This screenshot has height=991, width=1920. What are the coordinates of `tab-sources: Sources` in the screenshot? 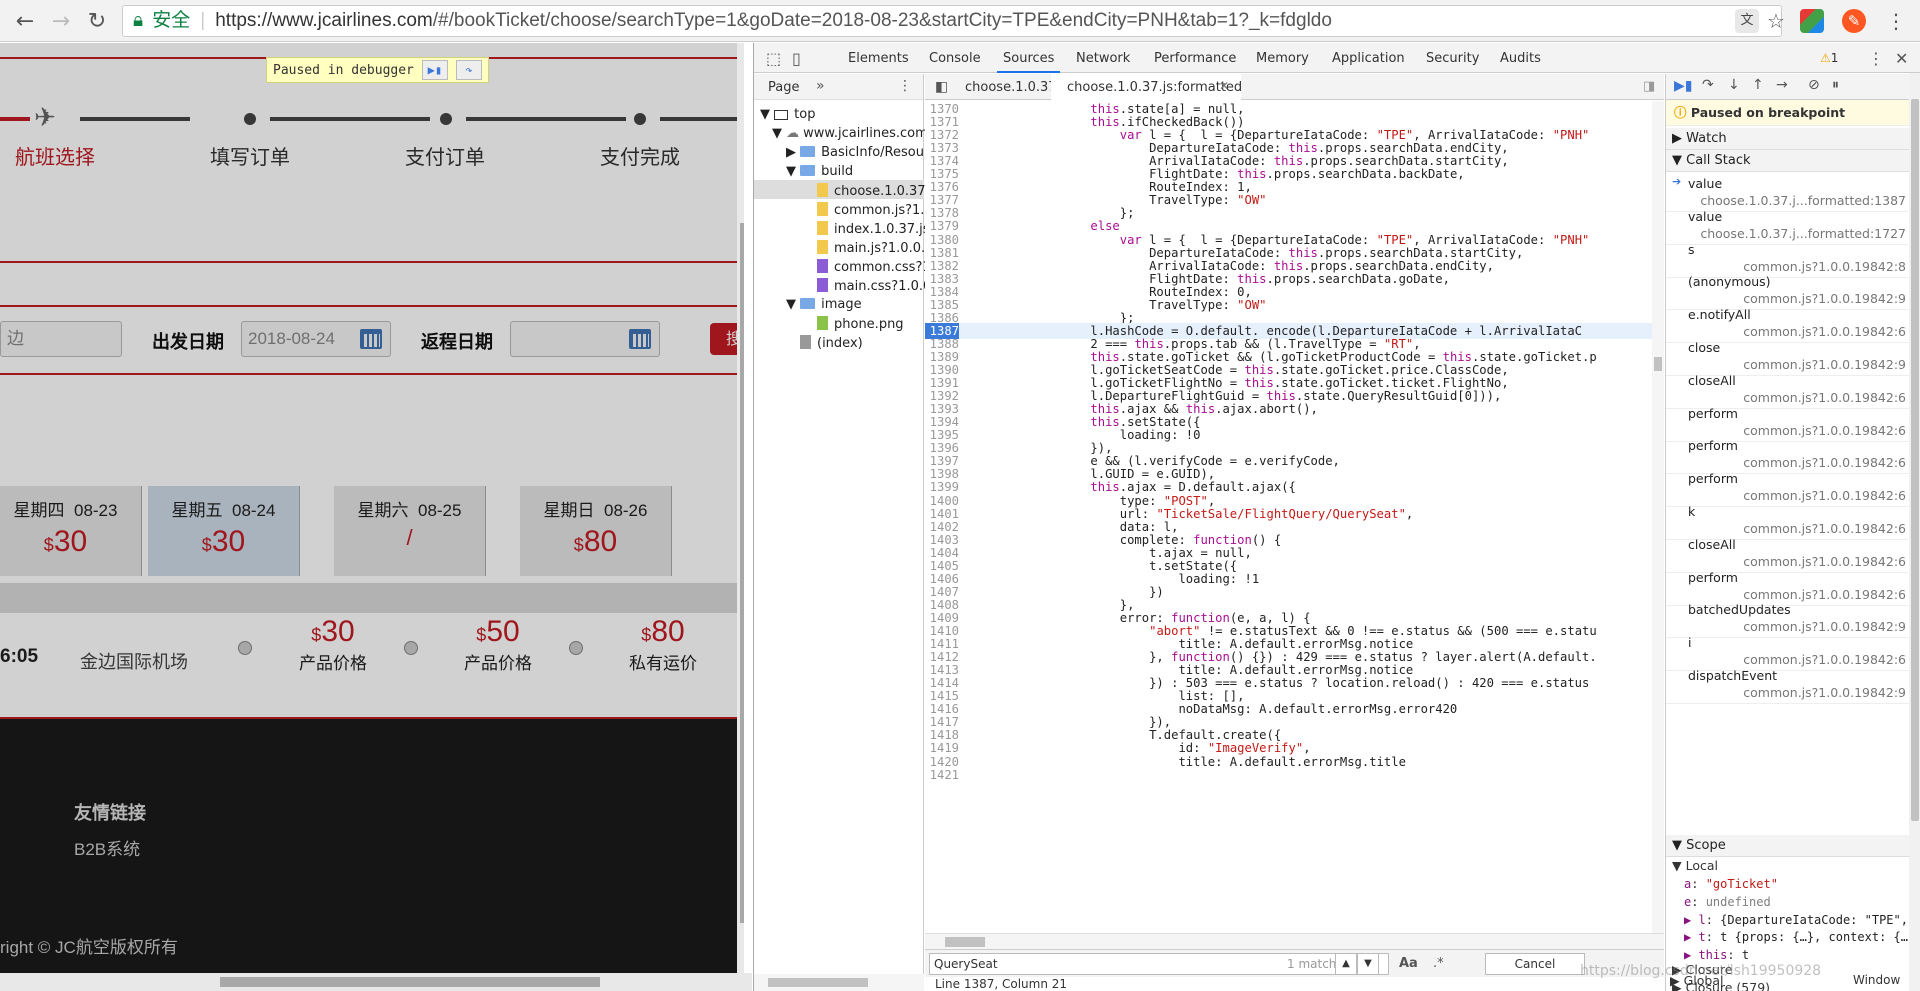 It's located at (1028, 62).